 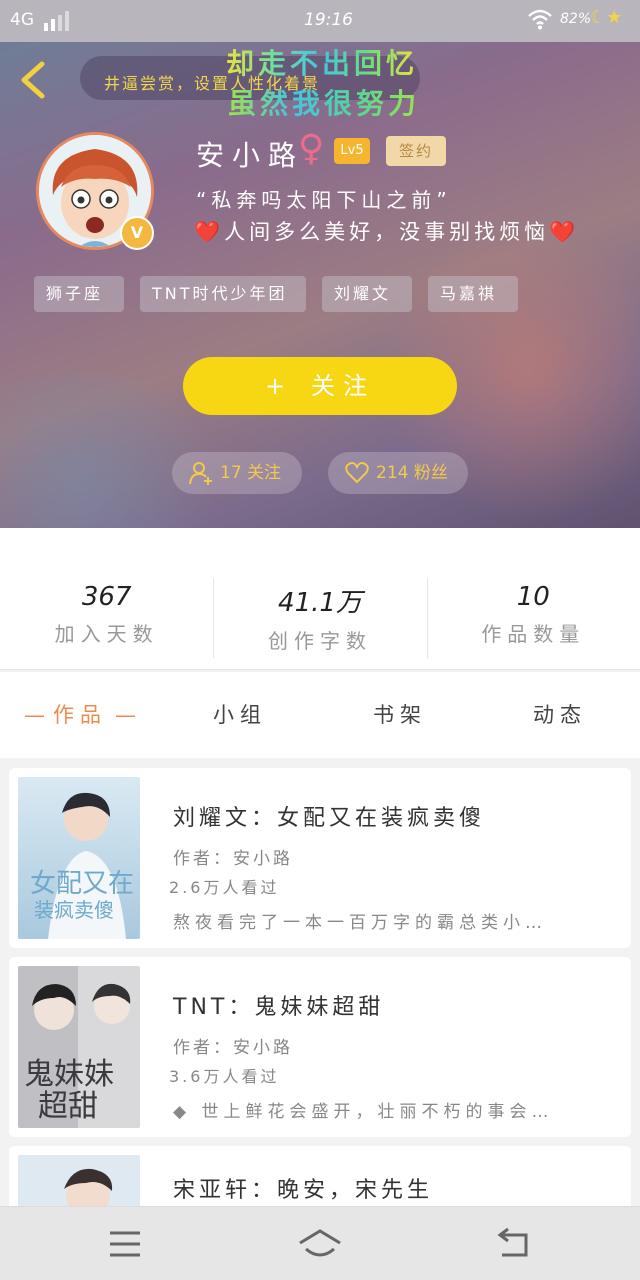 I want to click on follow-button: + 关注, so click(x=320, y=386).